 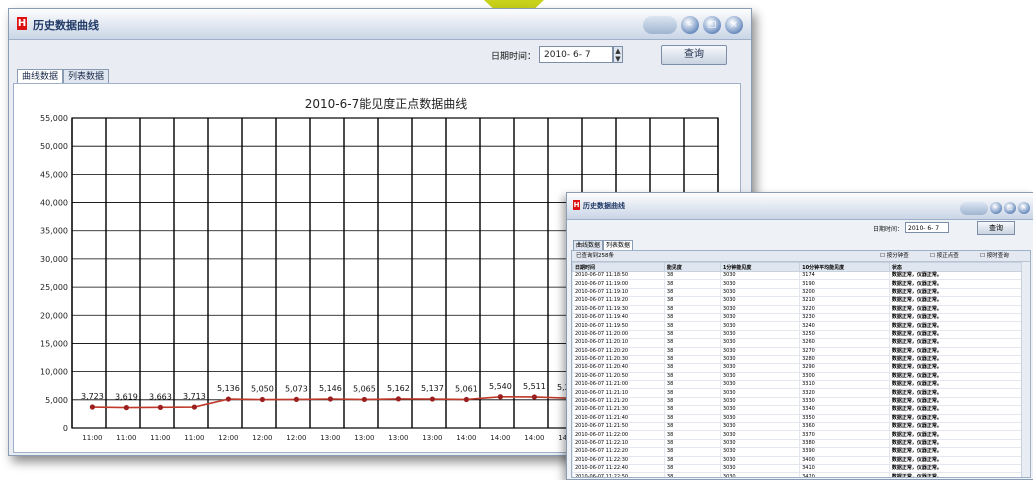 I want to click on table-cell: 3270, so click(x=844, y=351).